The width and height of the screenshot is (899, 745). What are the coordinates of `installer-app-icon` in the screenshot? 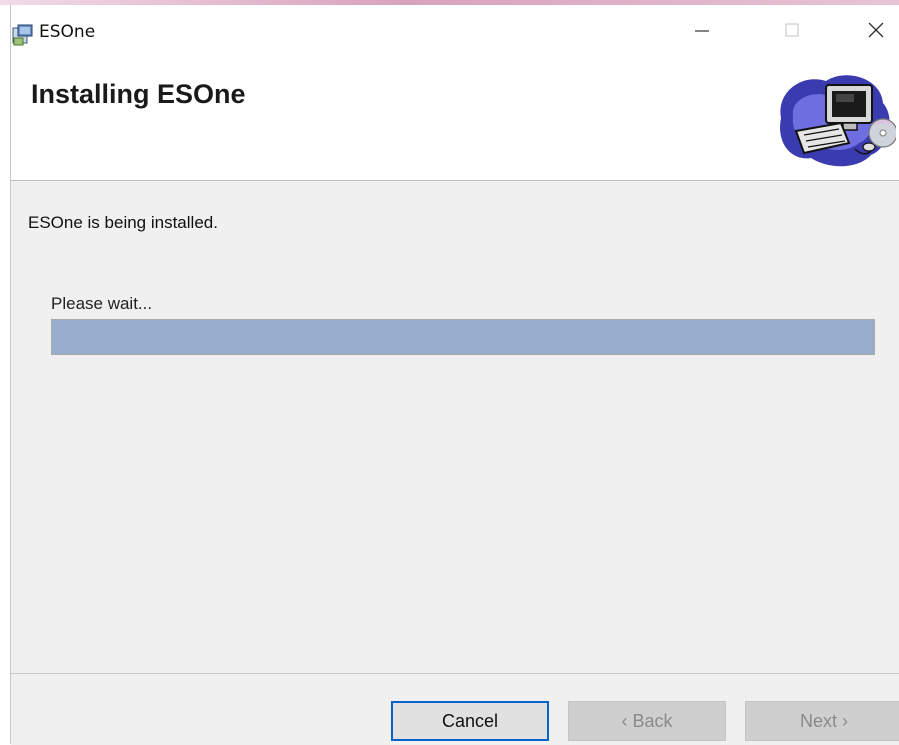 It's located at (23, 35).